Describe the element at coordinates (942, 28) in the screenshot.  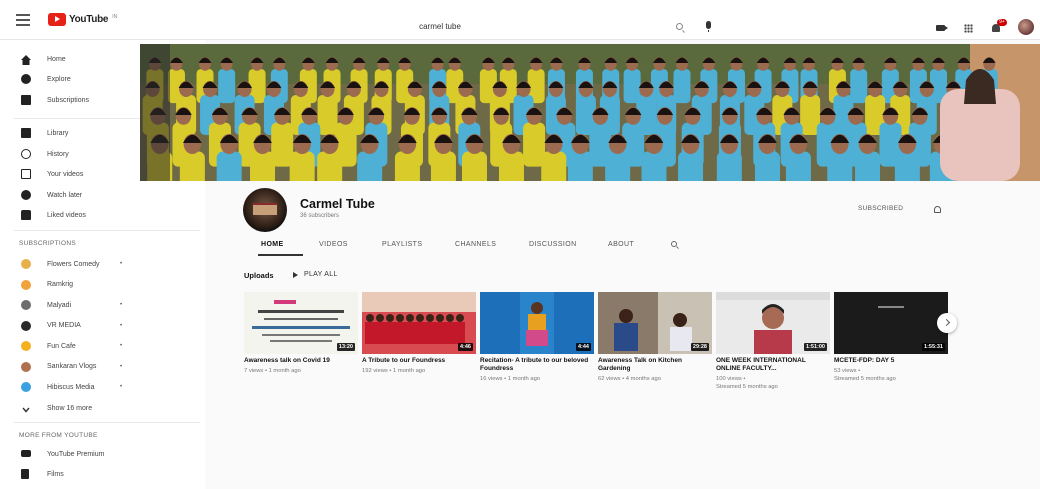
I see `create-video-icon` at that location.